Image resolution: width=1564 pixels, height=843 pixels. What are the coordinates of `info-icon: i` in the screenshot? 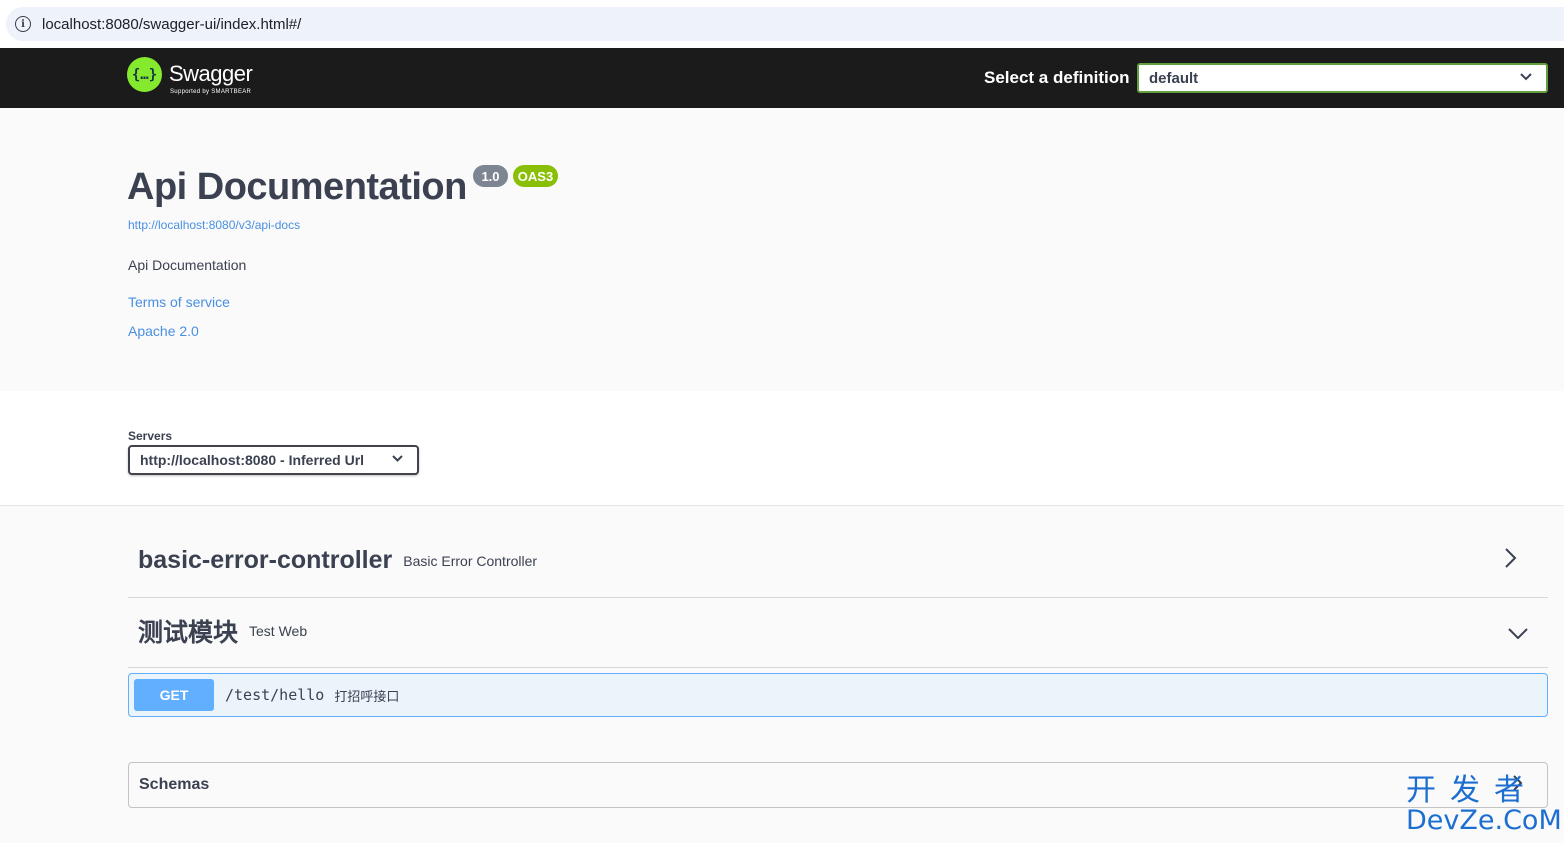 It's located at (23, 24).